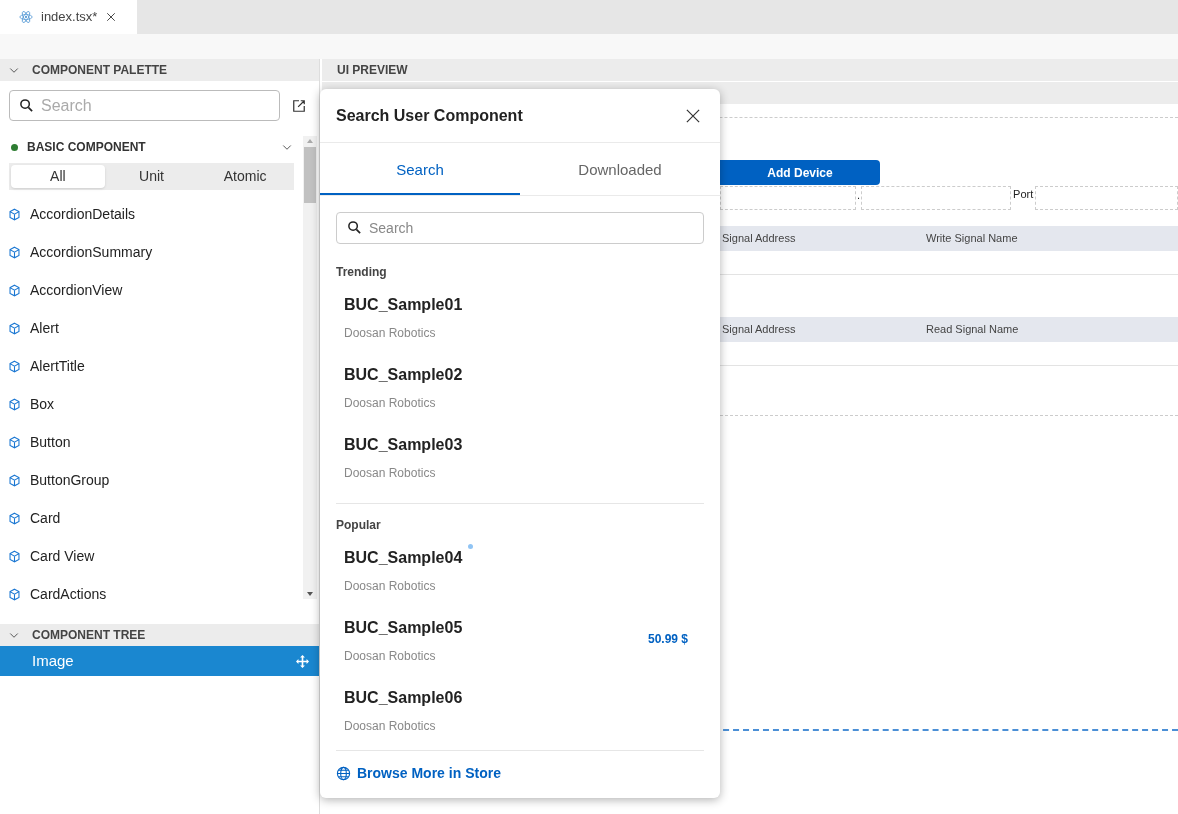 Image resolution: width=1178 pixels, height=814 pixels. I want to click on filter-tab: Unit, so click(151, 176).